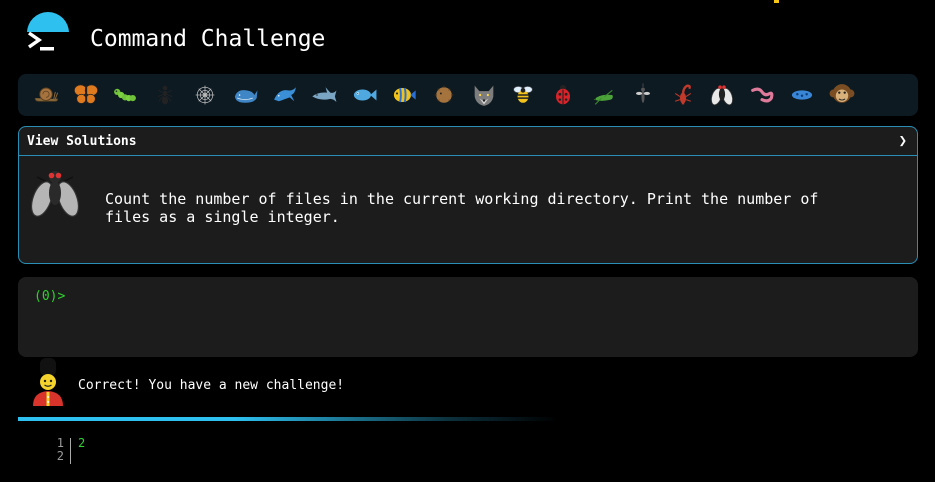 This screenshot has width=935, height=482. I want to click on view-solutions-toggle: View Solutions ❯, so click(468, 141).